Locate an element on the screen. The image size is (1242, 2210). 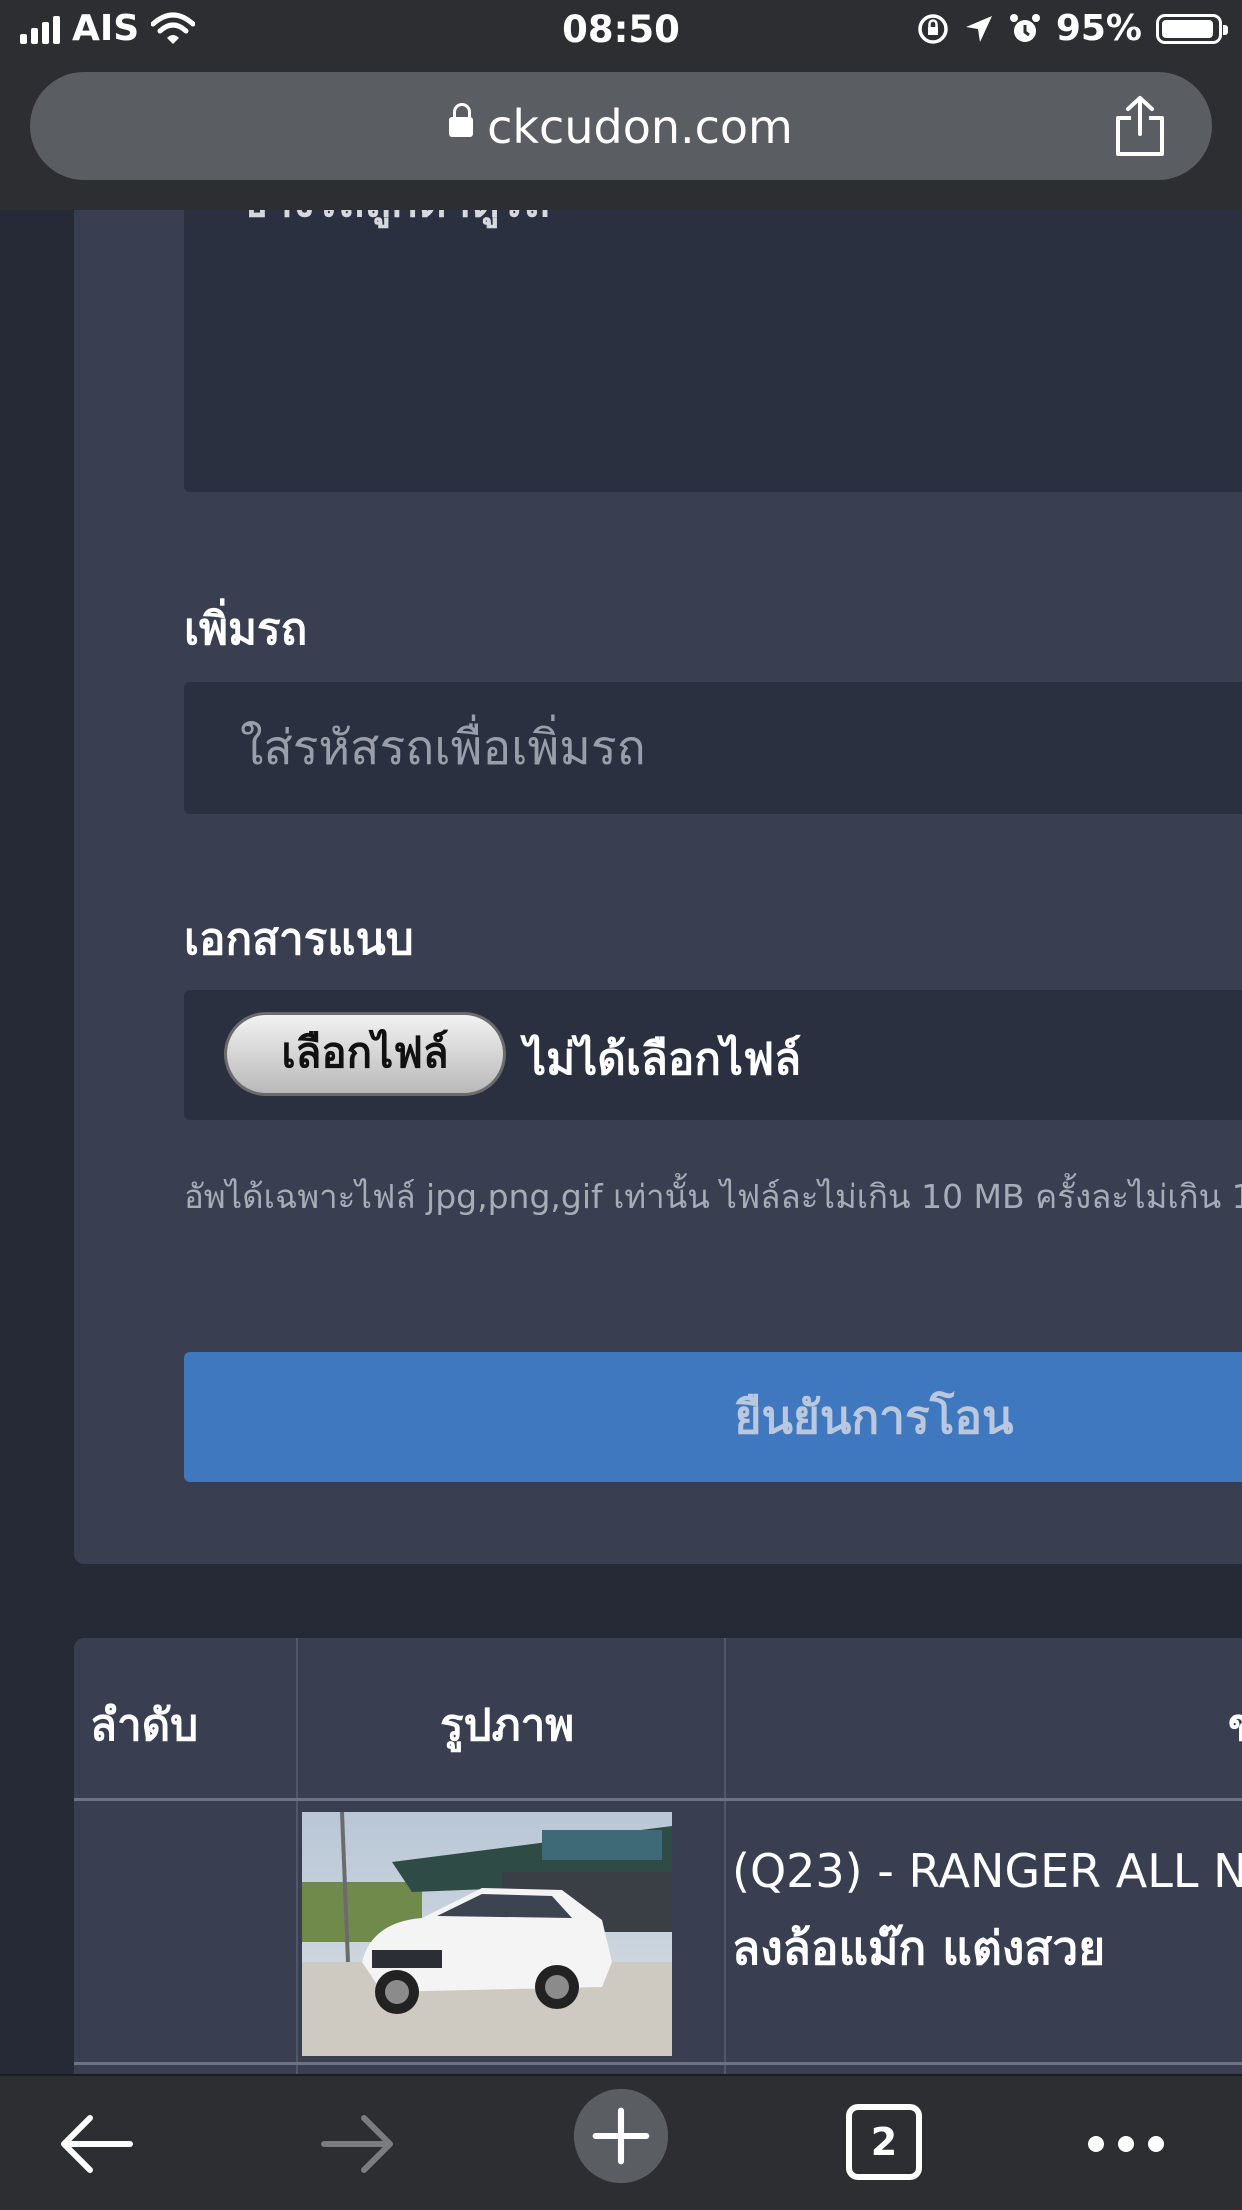
location-icon is located at coordinates (978, 28).